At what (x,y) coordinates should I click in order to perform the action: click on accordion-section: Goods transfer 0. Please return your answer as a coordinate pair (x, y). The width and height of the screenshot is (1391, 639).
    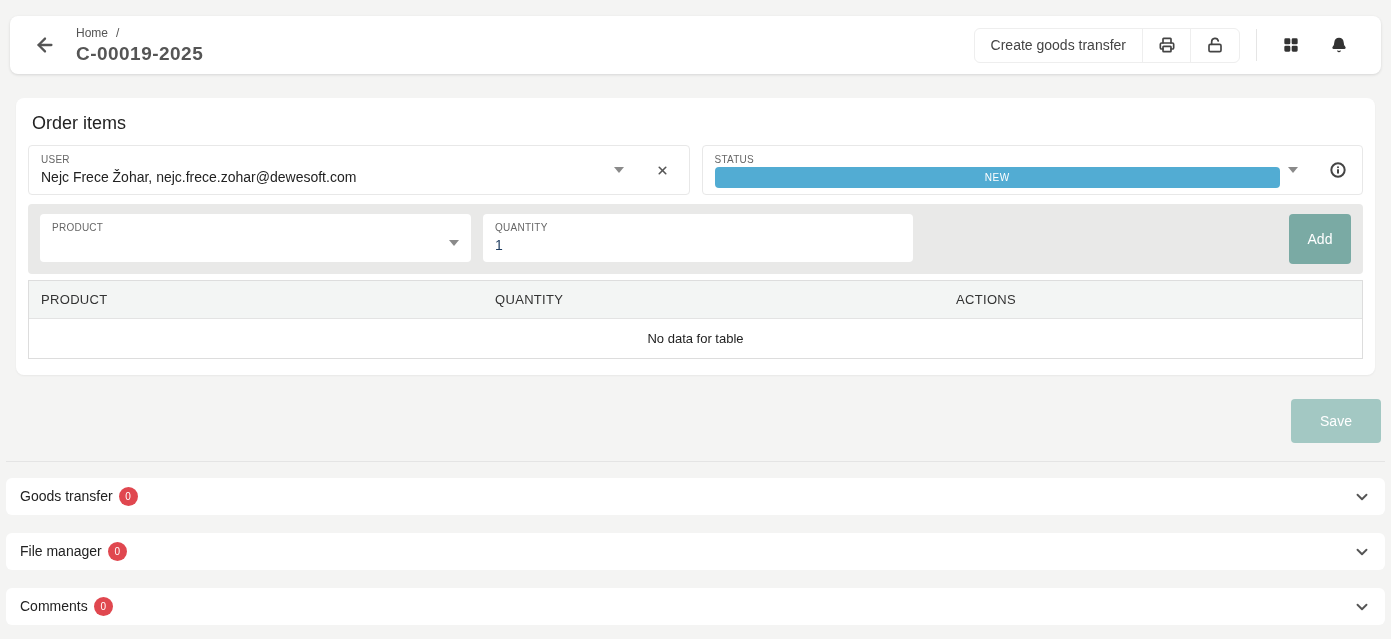
    Looking at the image, I should click on (695, 496).